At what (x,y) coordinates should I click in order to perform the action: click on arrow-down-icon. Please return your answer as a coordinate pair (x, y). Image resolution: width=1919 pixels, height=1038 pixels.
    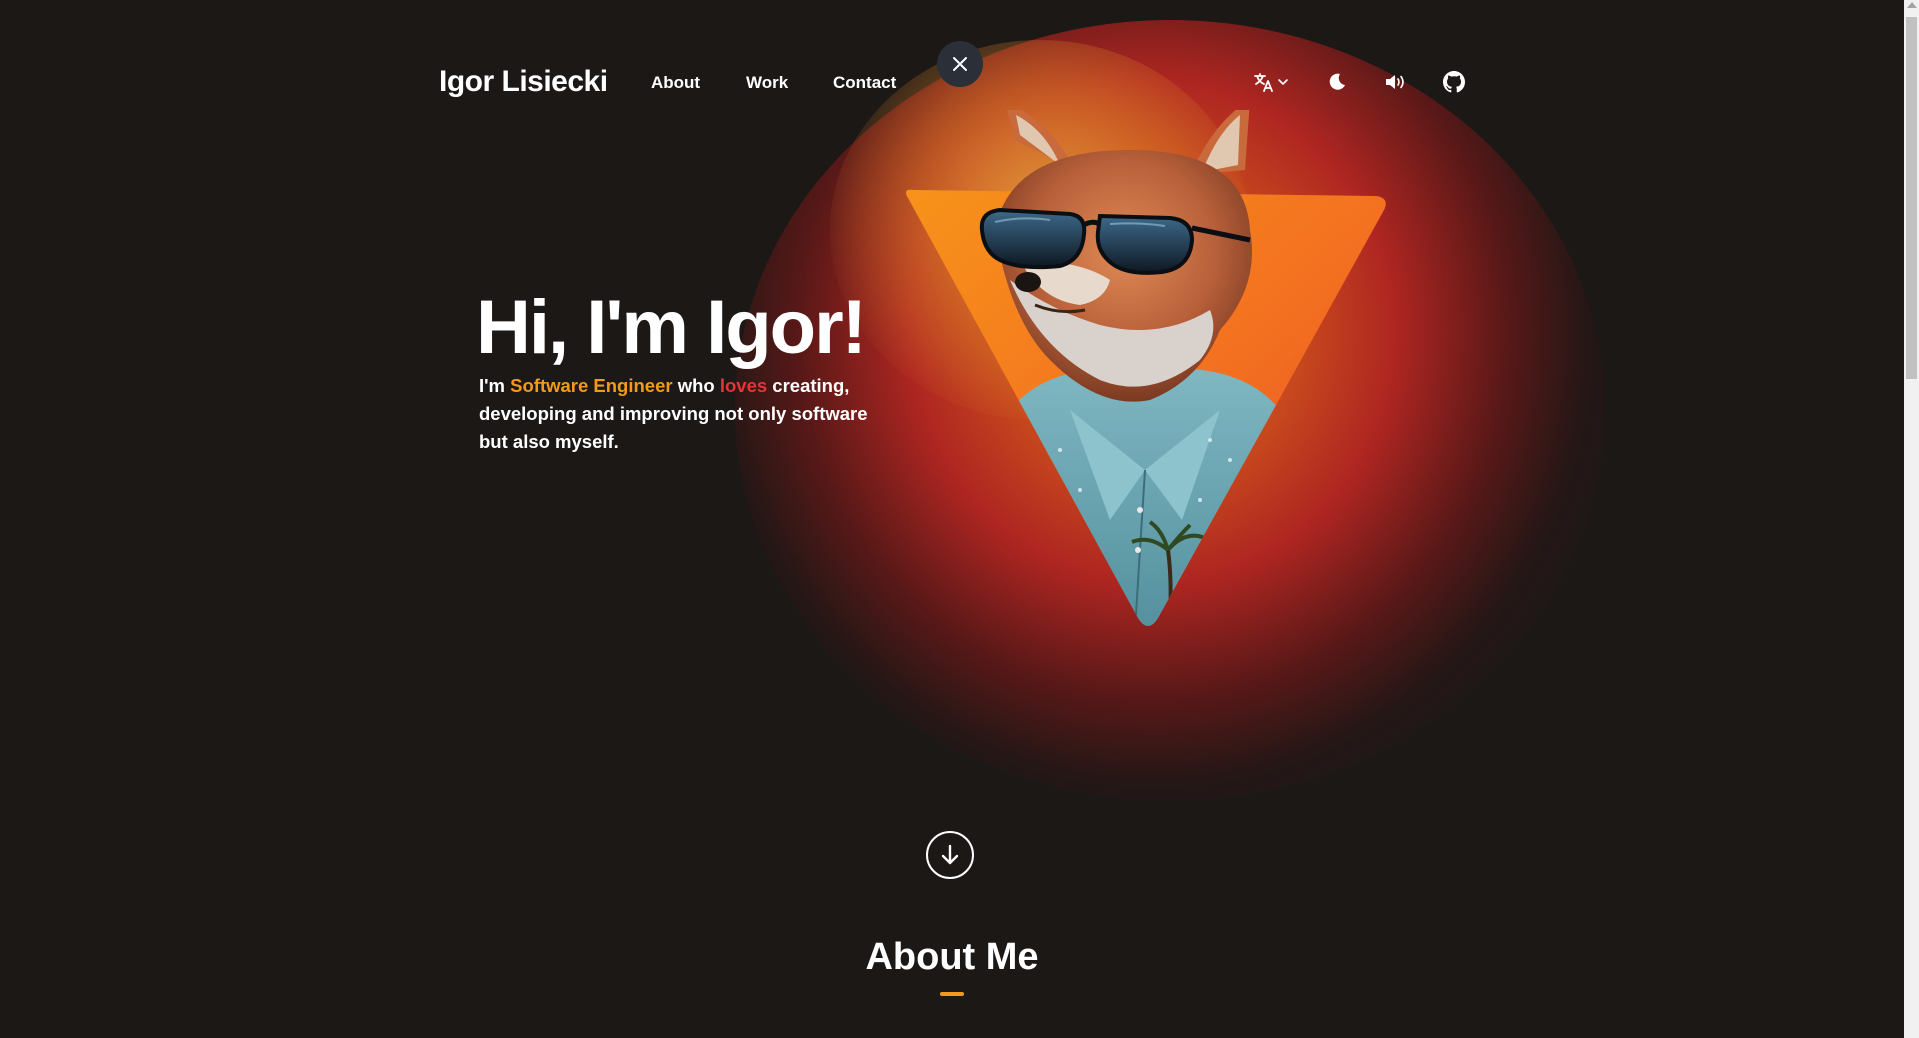
    Looking at the image, I should click on (950, 854).